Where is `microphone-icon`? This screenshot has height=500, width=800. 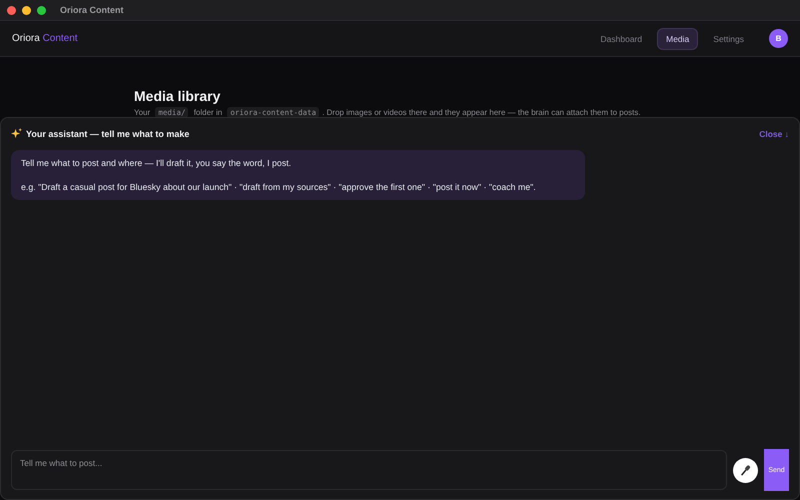 microphone-icon is located at coordinates (745, 470).